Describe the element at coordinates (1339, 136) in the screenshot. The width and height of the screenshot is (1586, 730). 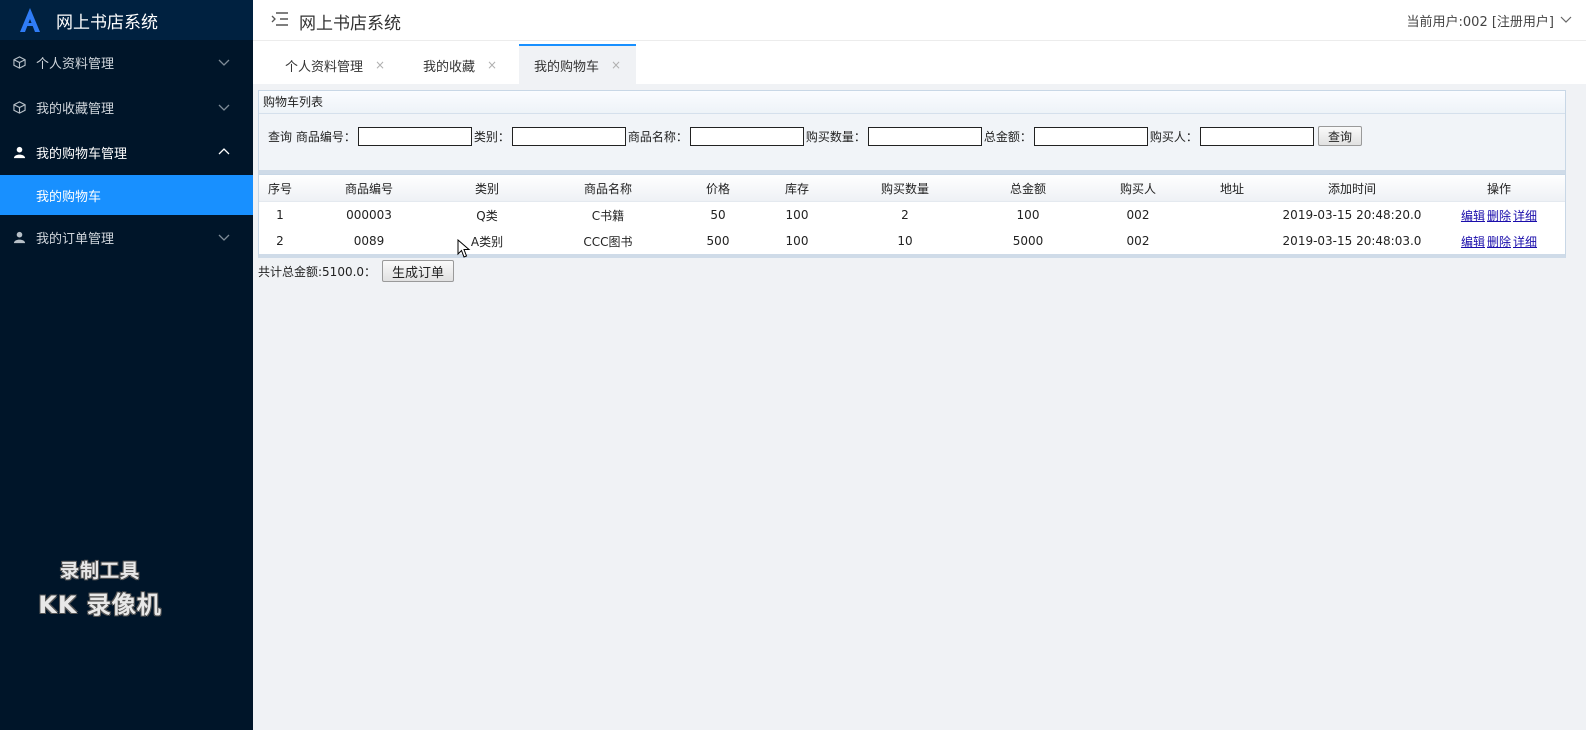
I see `search-button: 查询` at that location.